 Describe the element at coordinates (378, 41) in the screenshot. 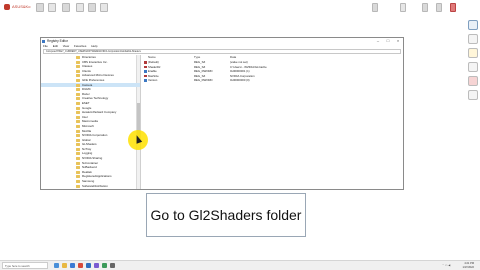

I see `window-minimize-button: –` at that location.